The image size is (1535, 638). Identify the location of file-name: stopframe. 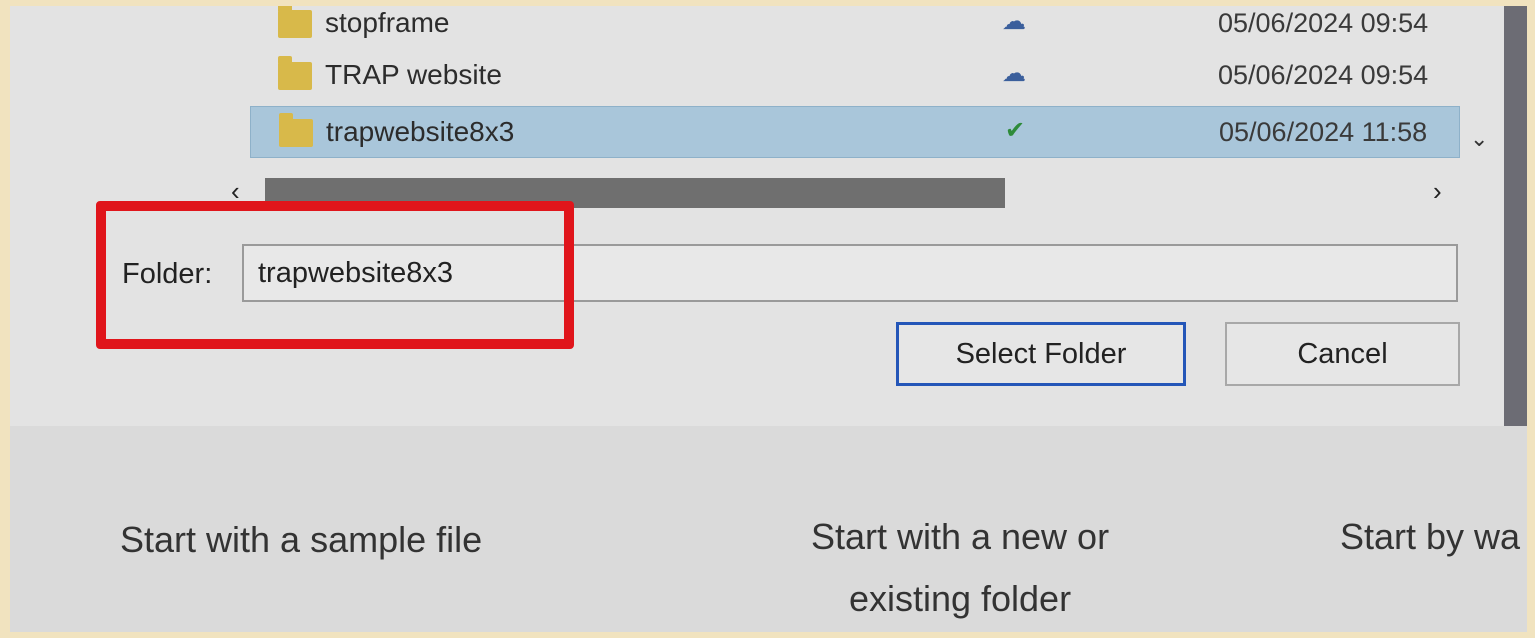
(387, 22).